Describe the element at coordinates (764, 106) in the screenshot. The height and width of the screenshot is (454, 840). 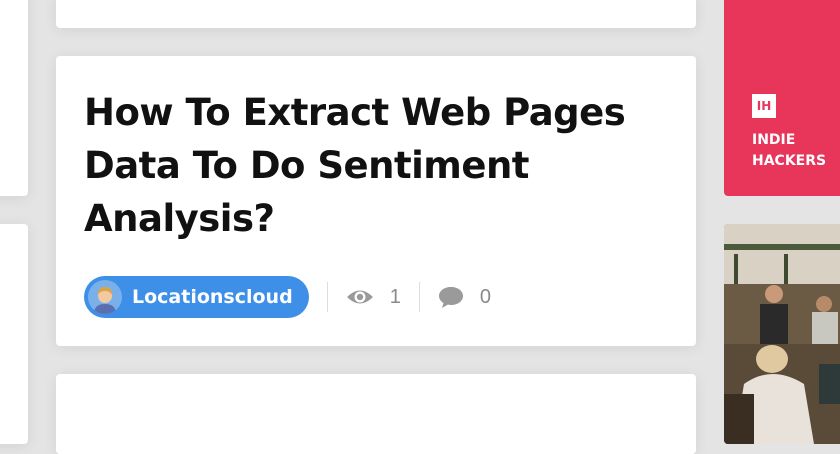
I see `indie-hackers-logo: IH` at that location.